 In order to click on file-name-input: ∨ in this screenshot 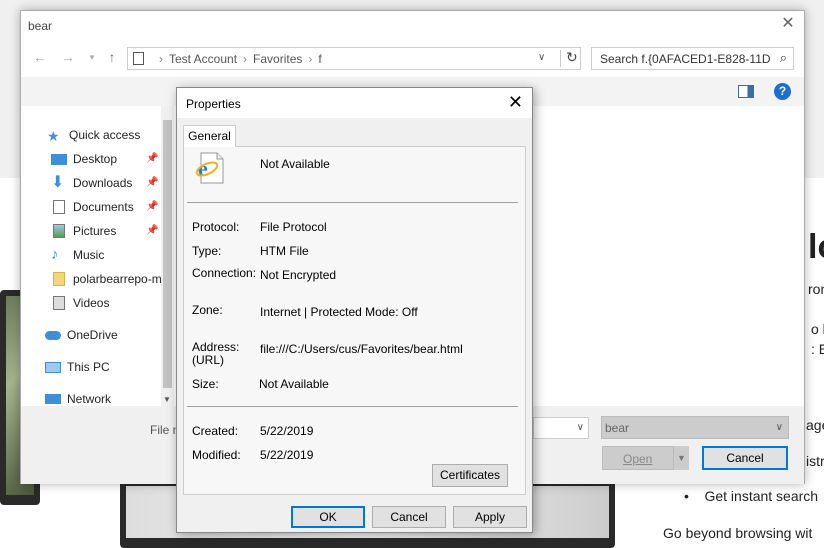, I will do `click(561, 428)`.